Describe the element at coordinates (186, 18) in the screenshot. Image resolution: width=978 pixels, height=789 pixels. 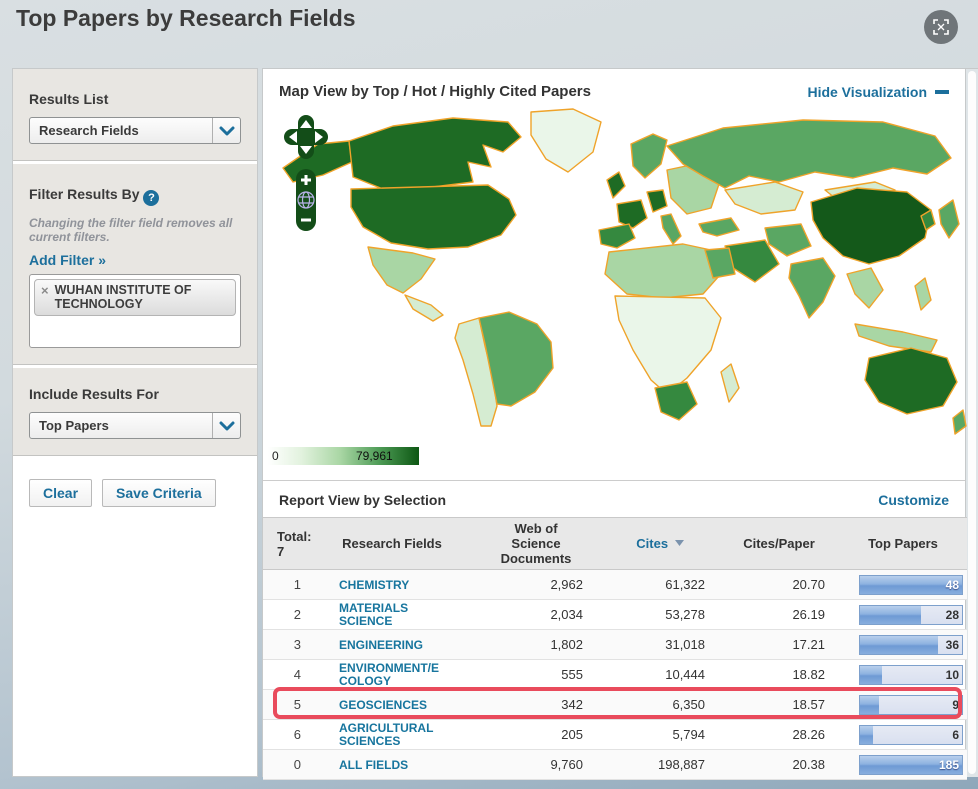
I see `page-title: Top Papers by Research Fields` at that location.